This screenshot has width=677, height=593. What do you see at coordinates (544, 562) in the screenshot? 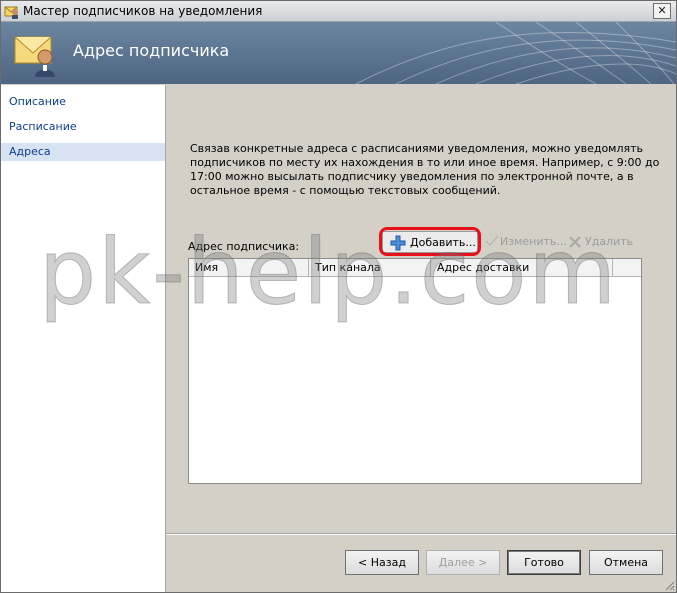
I see `finish-button: Готово` at bounding box center [544, 562].